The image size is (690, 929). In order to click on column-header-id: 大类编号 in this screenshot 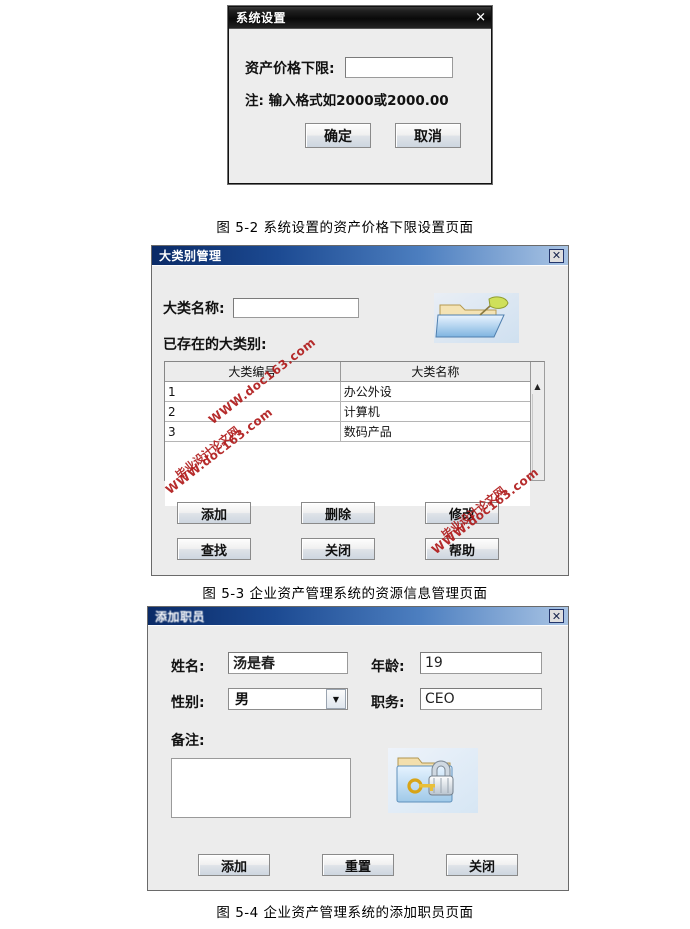, I will do `click(253, 372)`.